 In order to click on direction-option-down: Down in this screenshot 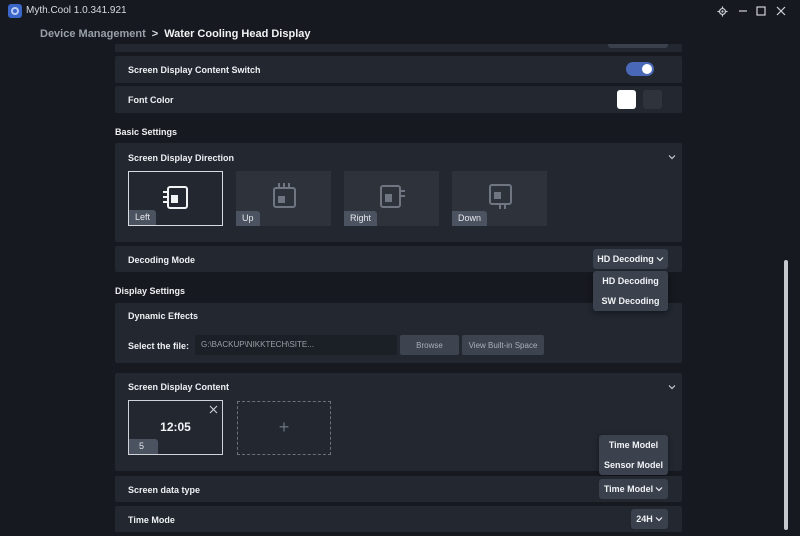, I will do `click(499, 198)`.